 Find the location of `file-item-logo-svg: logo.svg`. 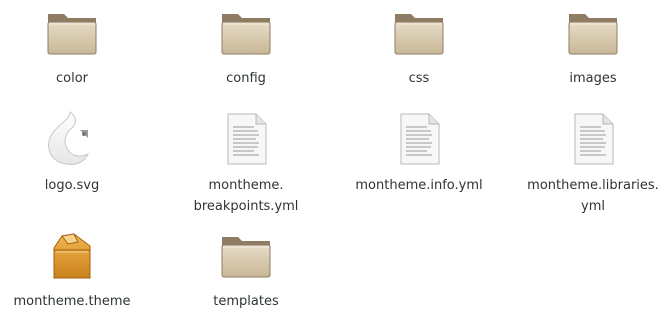

file-item-logo-svg: logo.svg is located at coordinates (76, 153).